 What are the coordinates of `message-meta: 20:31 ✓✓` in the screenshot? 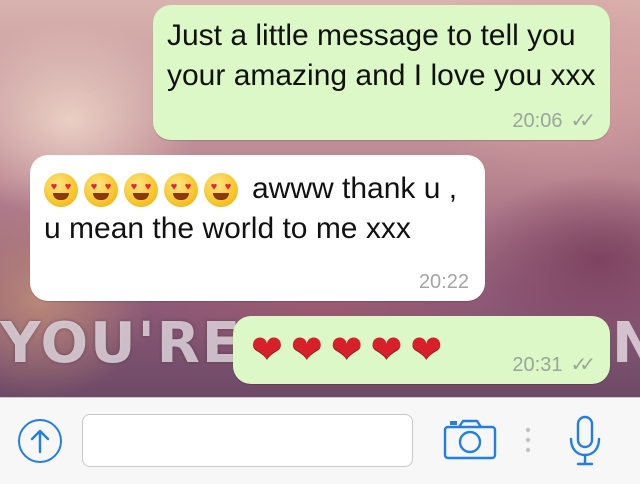 It's located at (554, 365).